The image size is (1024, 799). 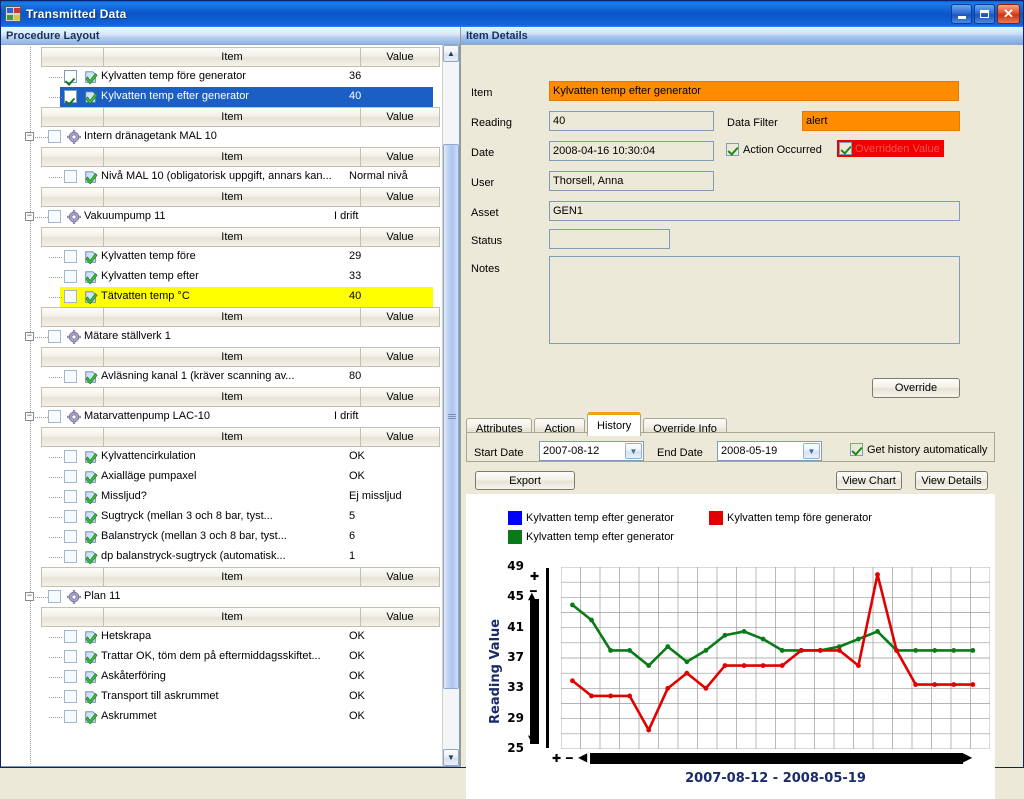 I want to click on scroll-down-arrow: ▼, so click(x=451, y=757).